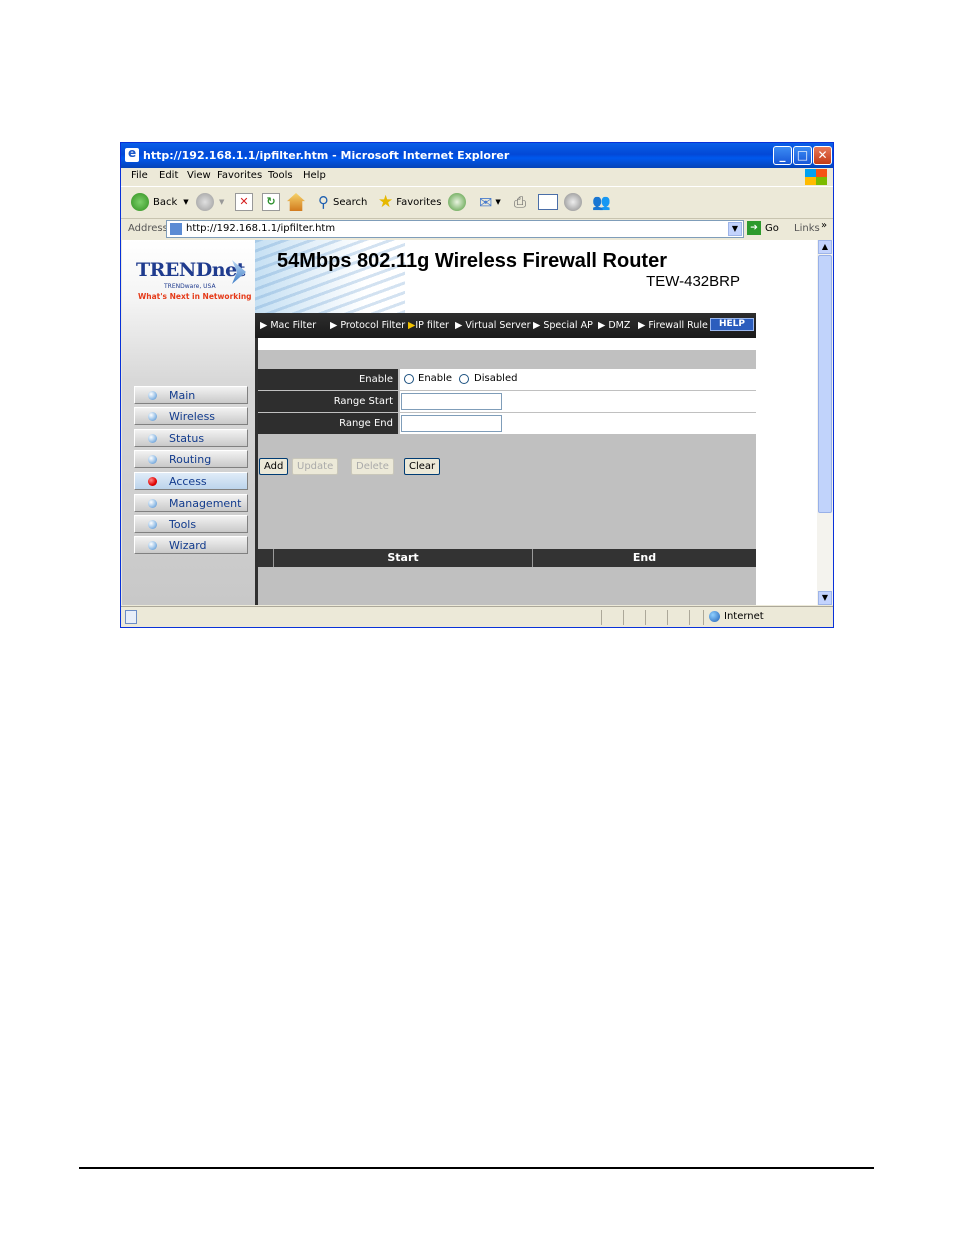  I want to click on maximize-button: □, so click(802, 155).